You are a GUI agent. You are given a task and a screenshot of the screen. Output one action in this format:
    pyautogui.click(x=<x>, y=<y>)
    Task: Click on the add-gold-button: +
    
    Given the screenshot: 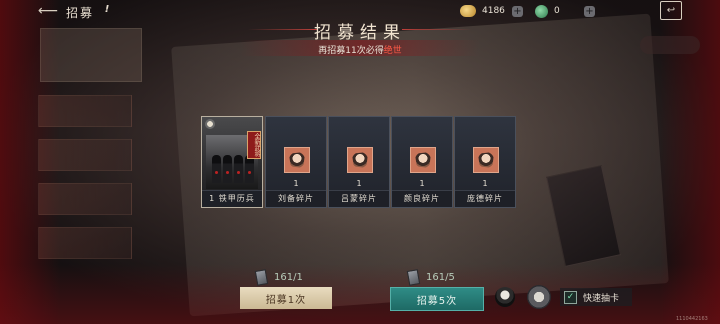 What is the action you would take?
    pyautogui.click(x=517, y=11)
    